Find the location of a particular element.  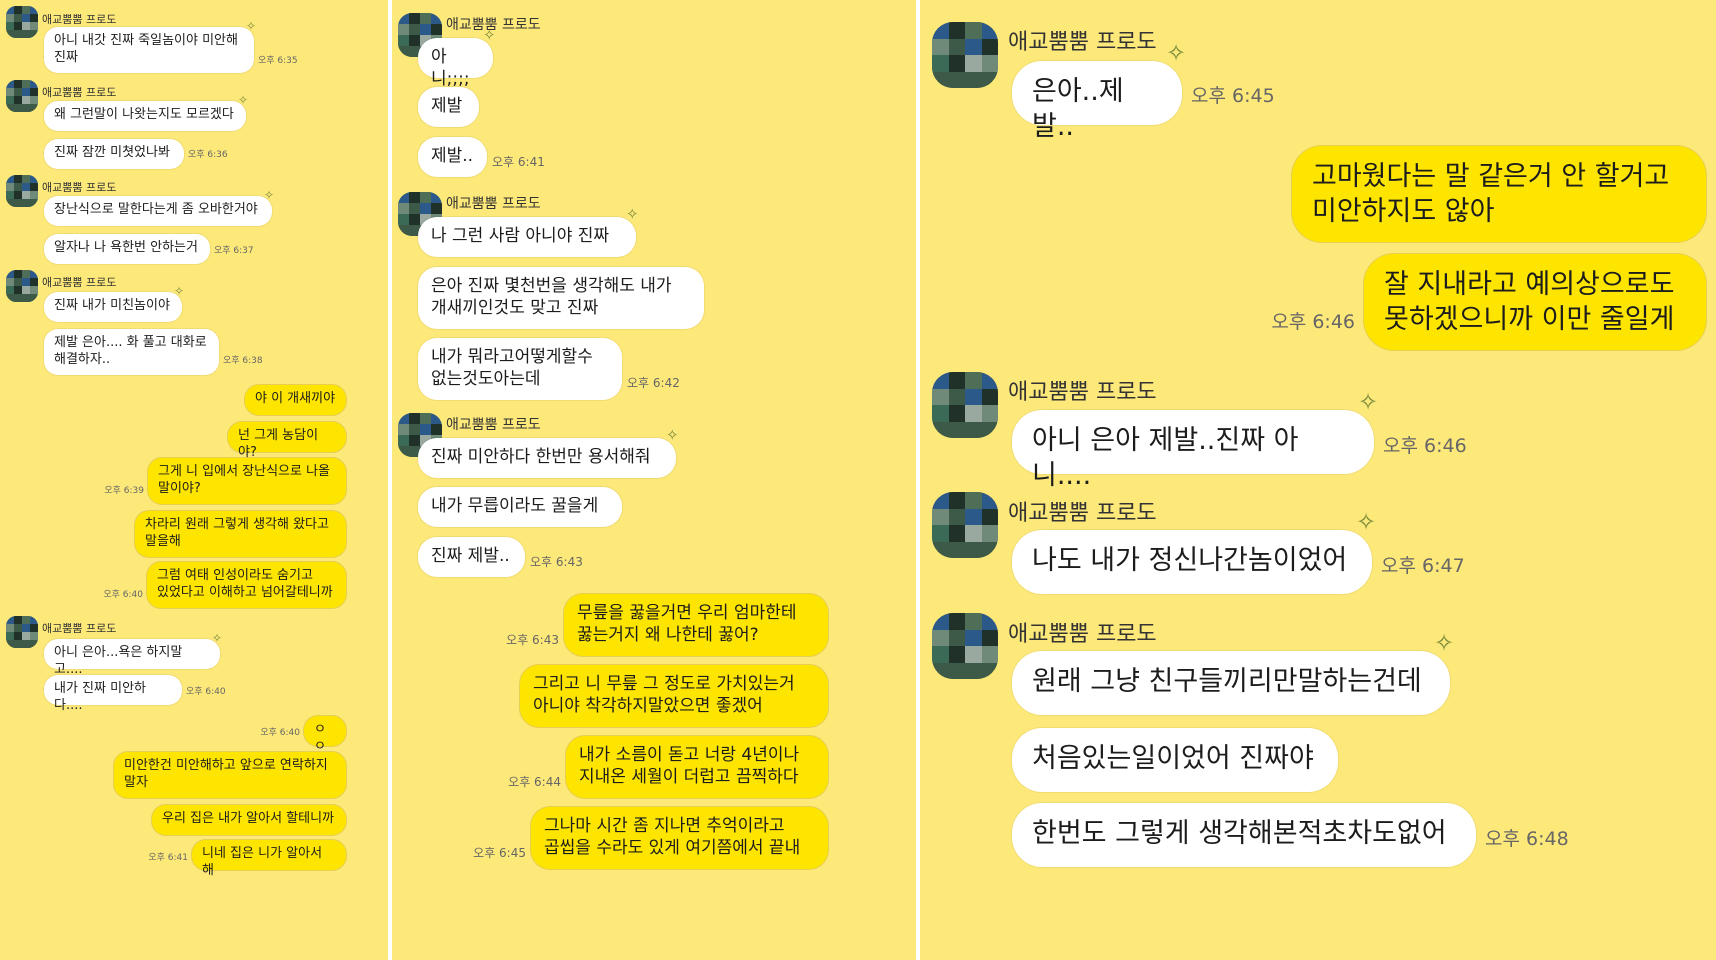

outgoing-message: 차라리 원래 그렇게 생각해 왔다고 말을해 is located at coordinates (240, 534).